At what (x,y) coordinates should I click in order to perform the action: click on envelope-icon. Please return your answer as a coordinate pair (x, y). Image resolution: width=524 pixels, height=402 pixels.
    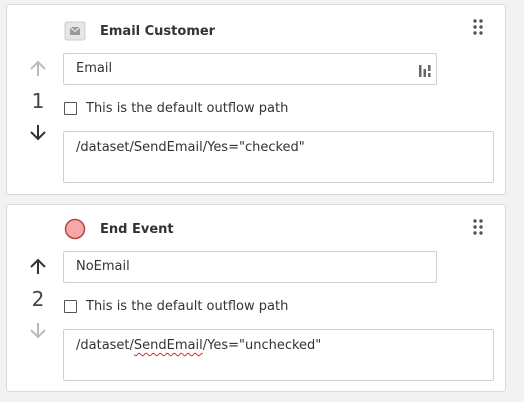
    Looking at the image, I should click on (75, 31).